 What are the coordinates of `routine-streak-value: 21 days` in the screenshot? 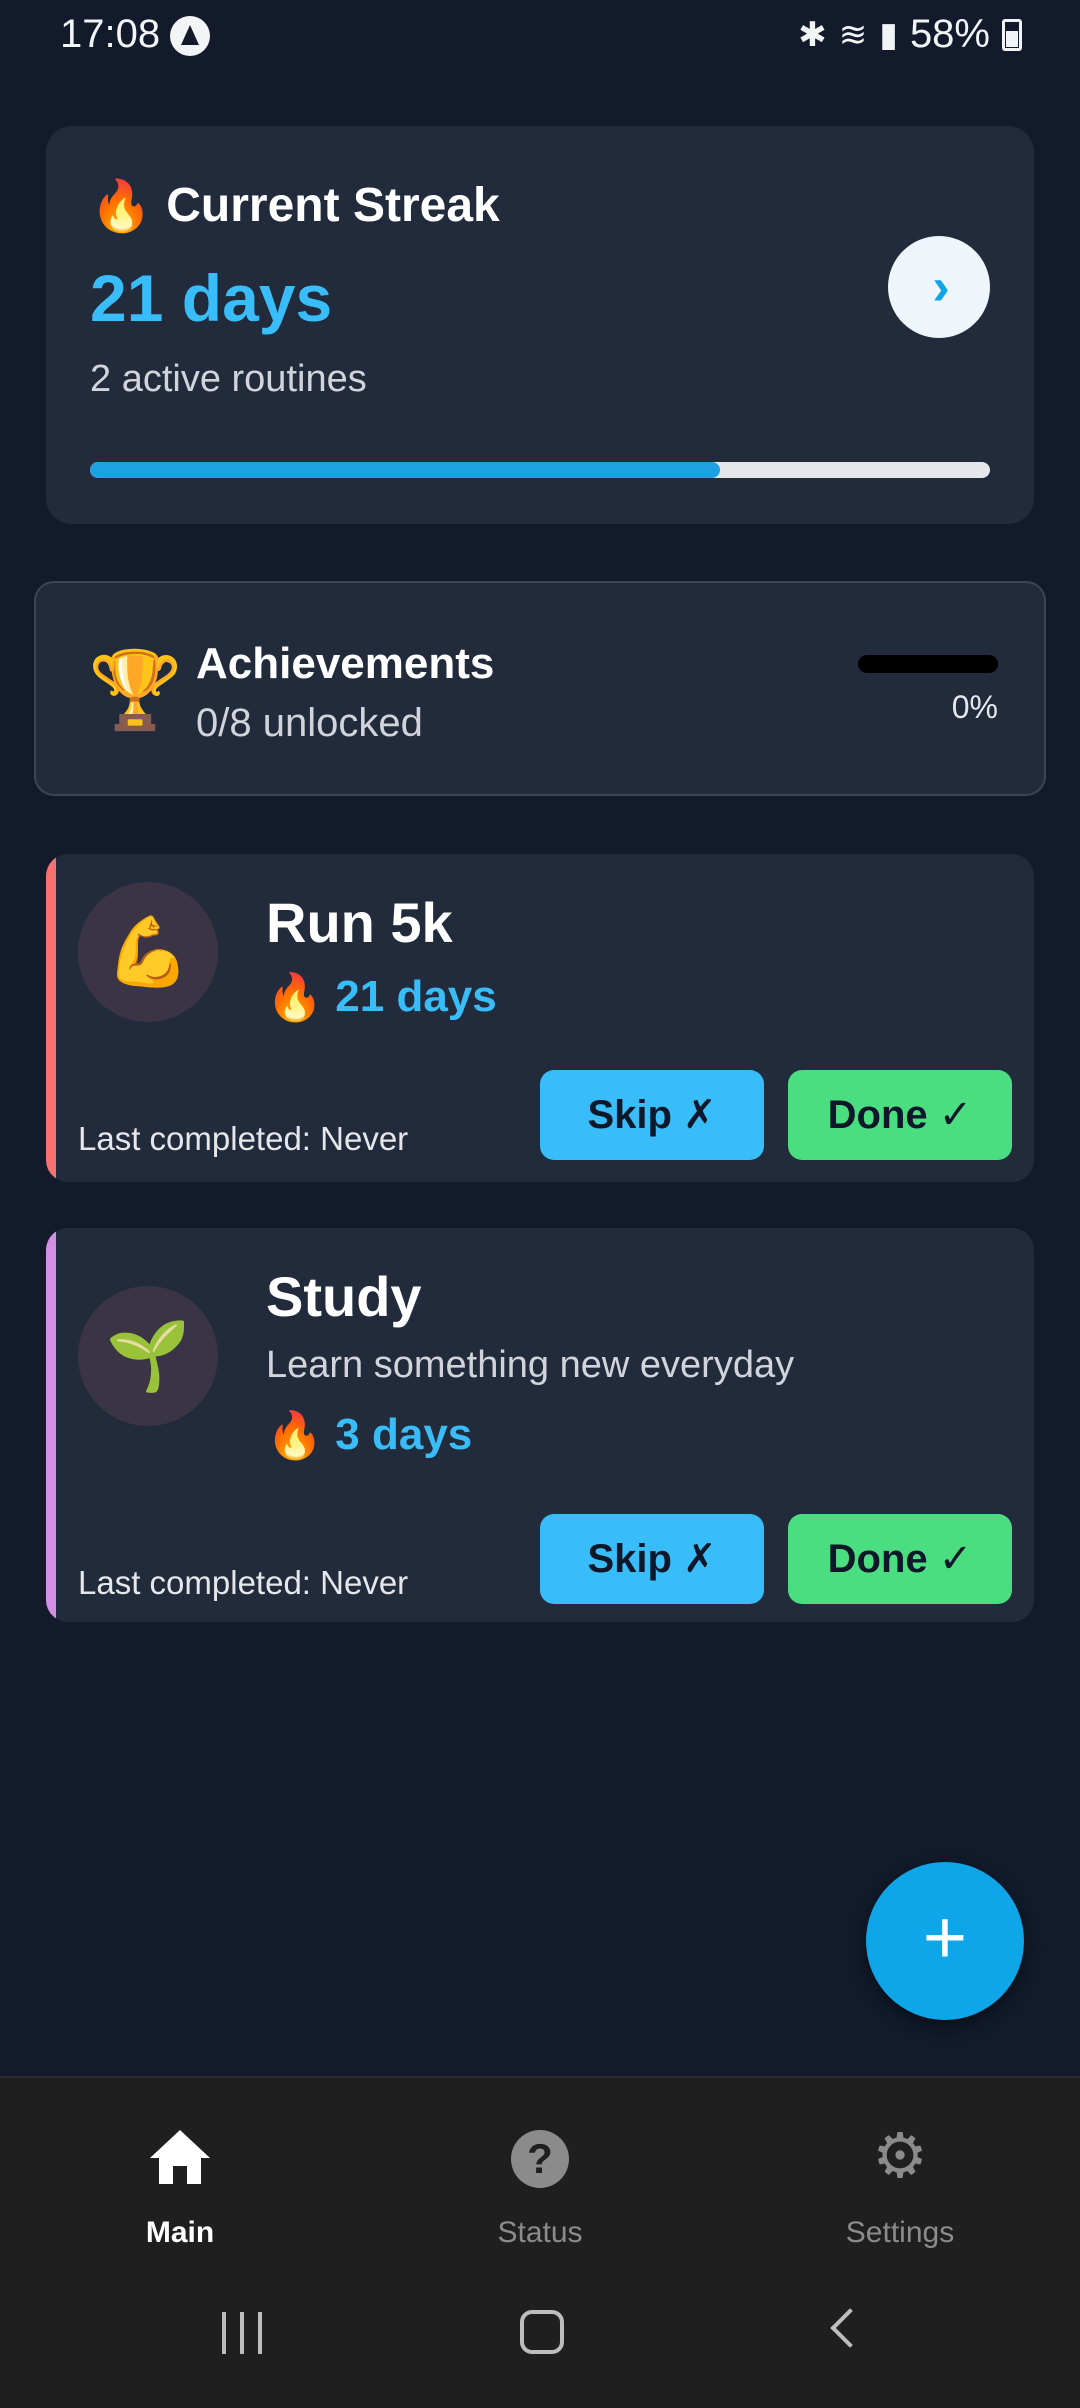 It's located at (416, 996).